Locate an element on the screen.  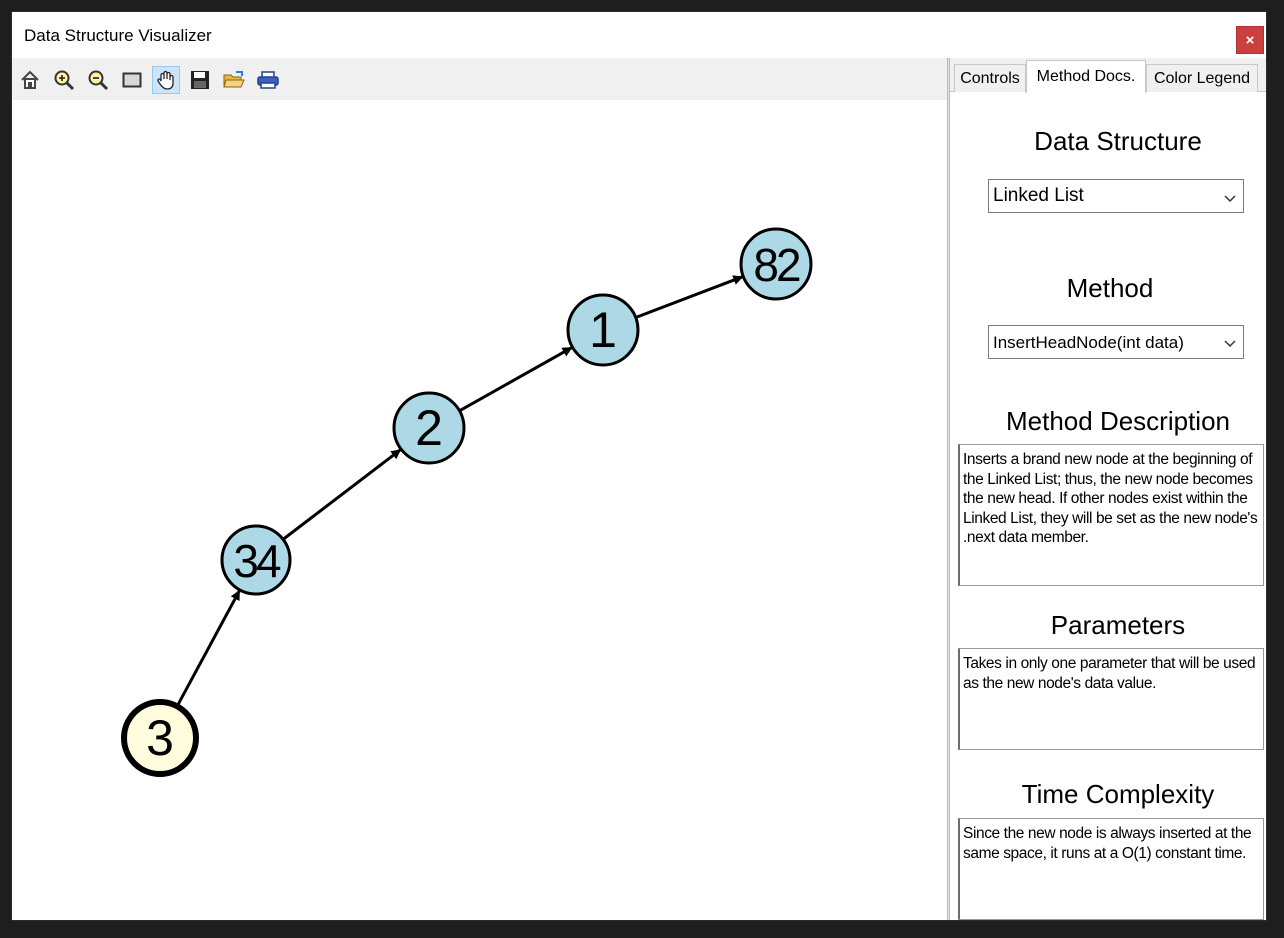
method-description-heading: Method Description is located at coordinates (1118, 421).